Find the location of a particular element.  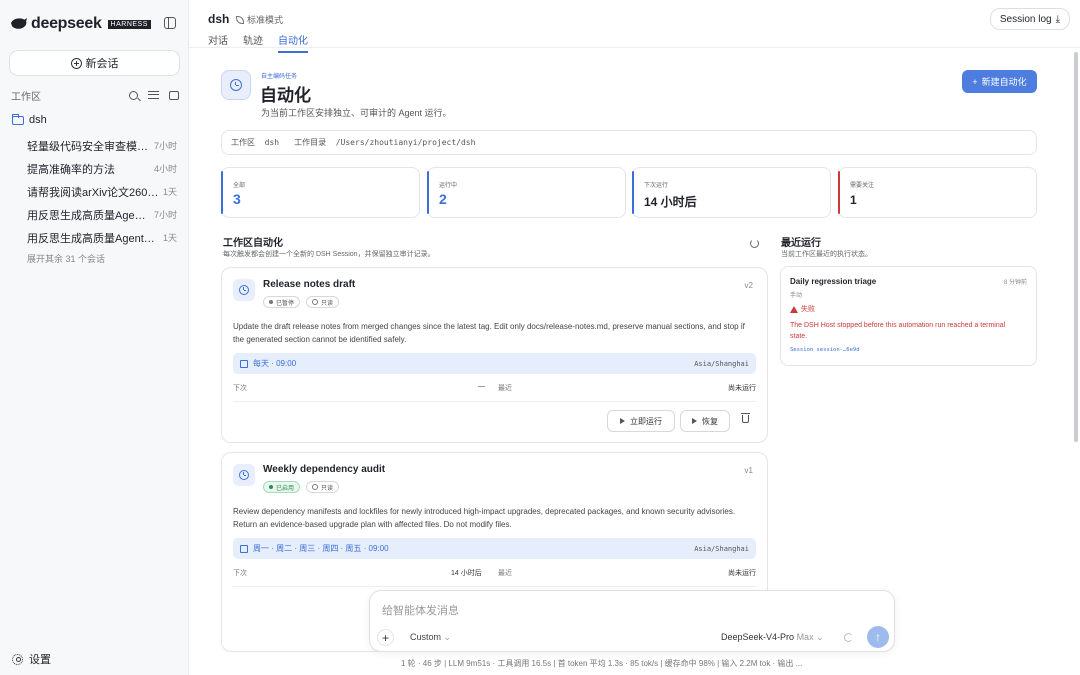

search-icon is located at coordinates (133, 95).